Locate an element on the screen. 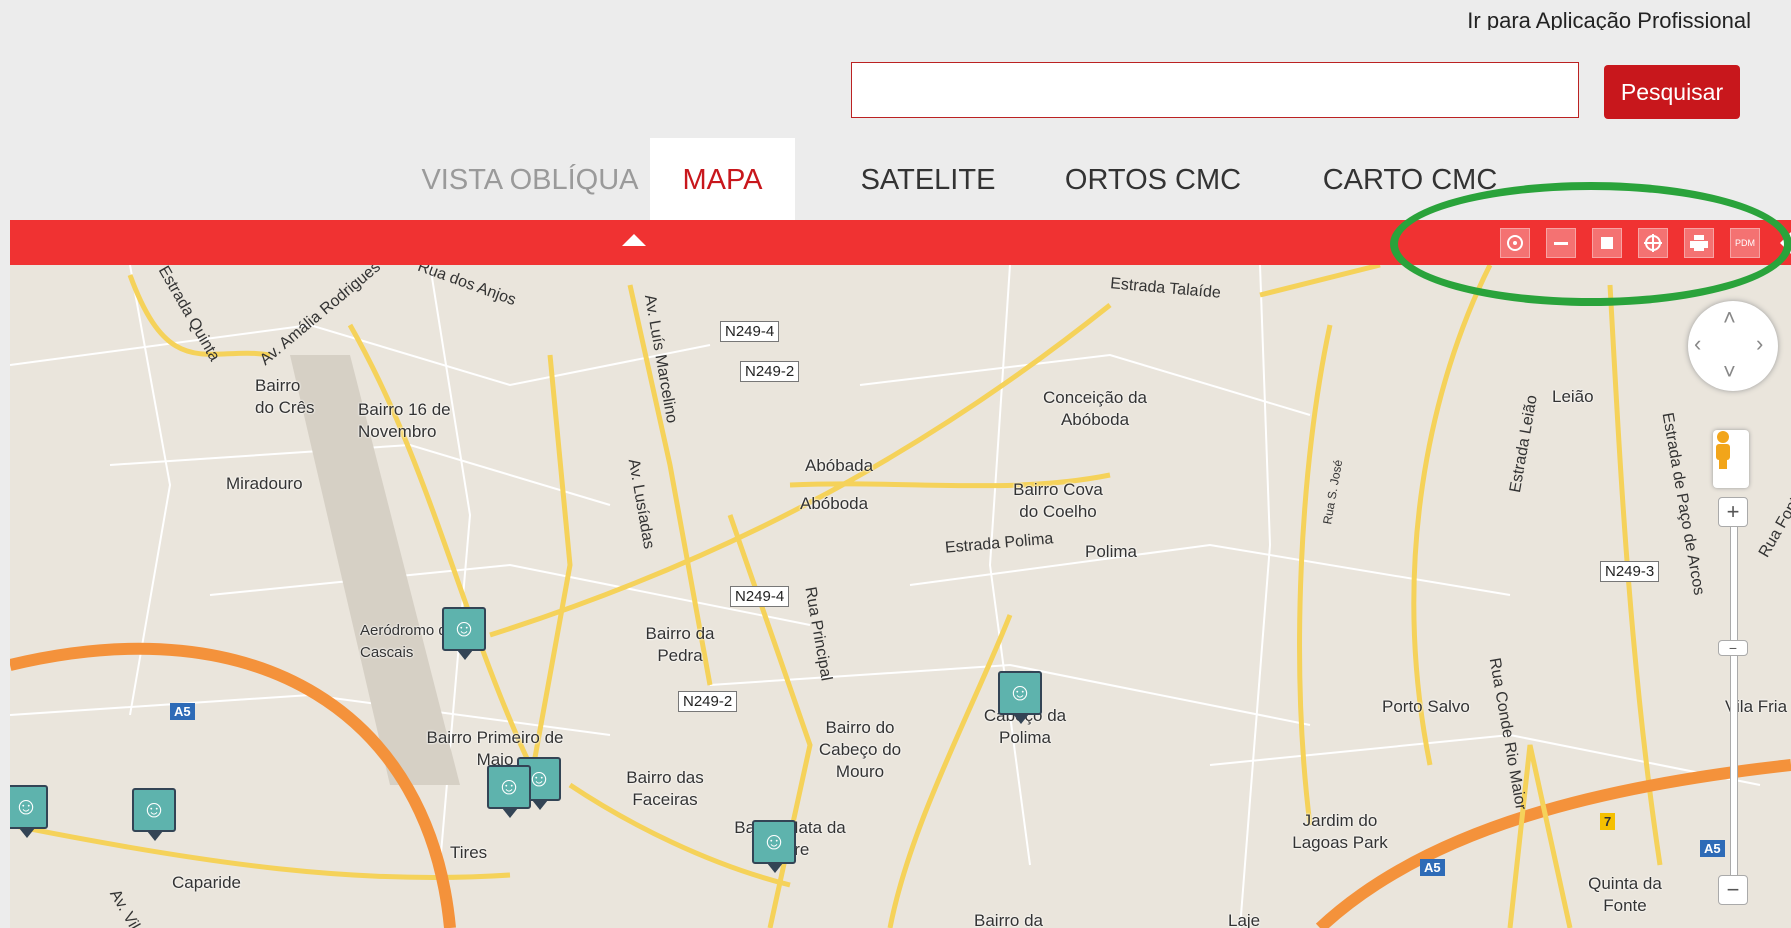 The image size is (1791, 928). place-label: Bairro da Pedra is located at coordinates (680, 644).